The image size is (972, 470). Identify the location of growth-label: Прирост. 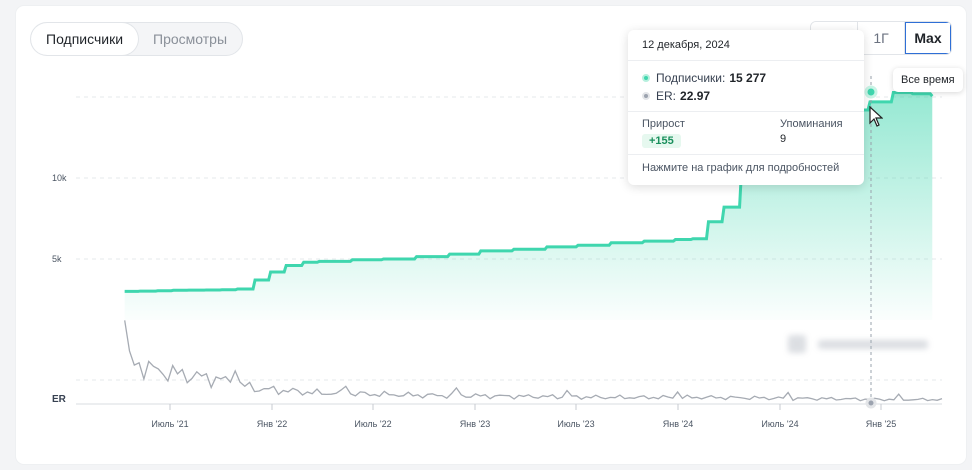
(663, 124).